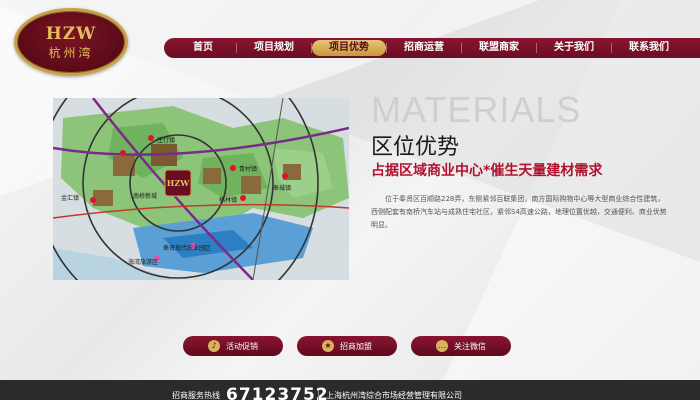 The image size is (700, 400). What do you see at coordinates (203, 48) in the screenshot?
I see `nav-item-home: 首页` at bounding box center [203, 48].